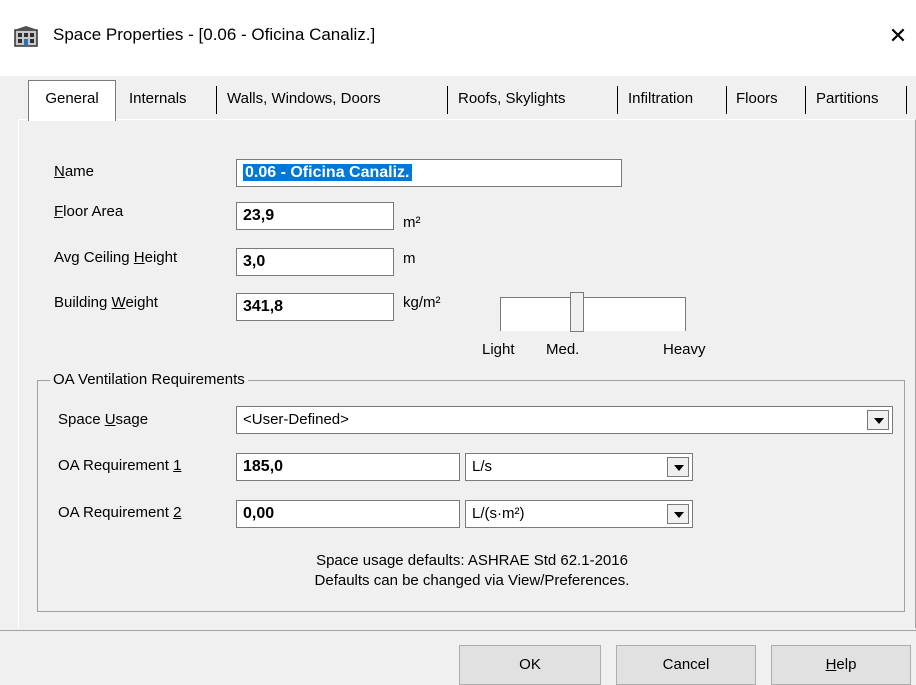 The image size is (916, 685). Describe the element at coordinates (315, 216) in the screenshot. I see `floor-area-field: 23,9` at that location.